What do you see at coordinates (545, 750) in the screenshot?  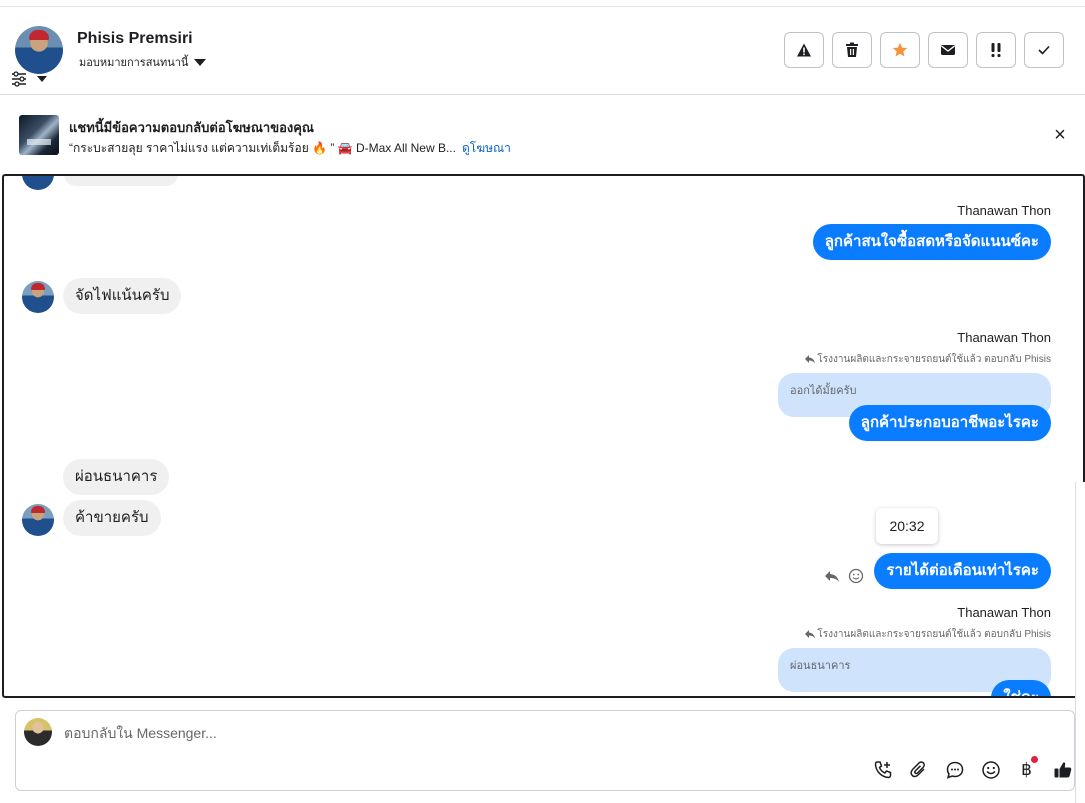 I see `message-composer: ฿` at bounding box center [545, 750].